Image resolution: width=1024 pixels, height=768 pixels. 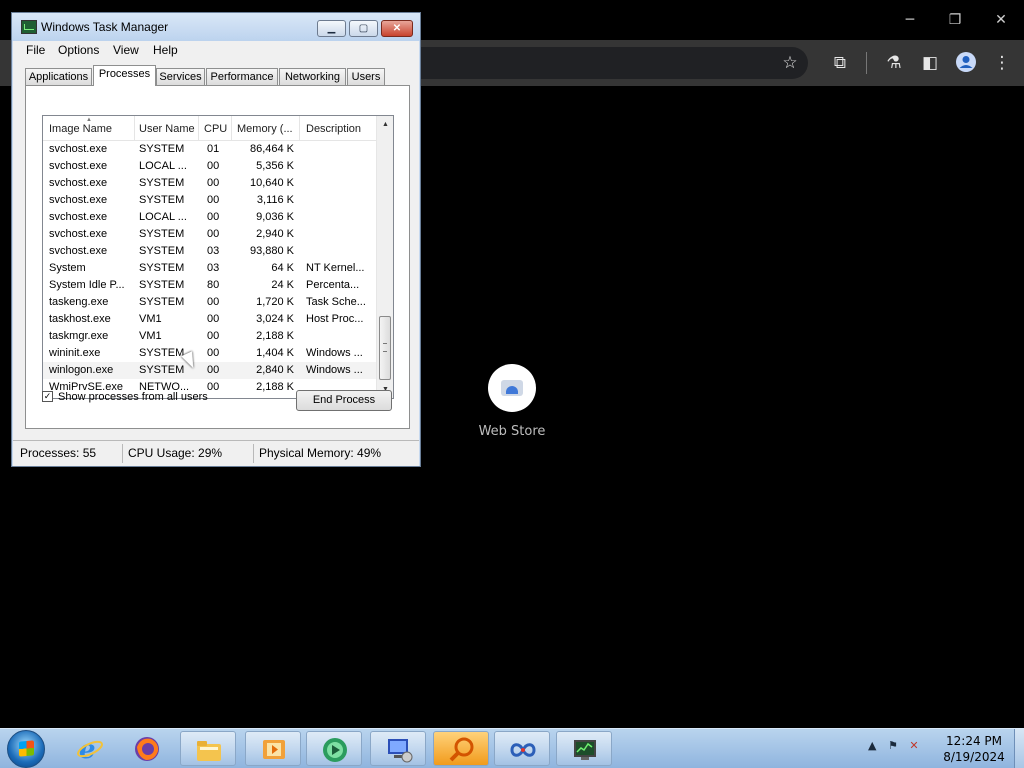 What do you see at coordinates (275, 387) in the screenshot?
I see `cell-memory: 2,188 K` at bounding box center [275, 387].